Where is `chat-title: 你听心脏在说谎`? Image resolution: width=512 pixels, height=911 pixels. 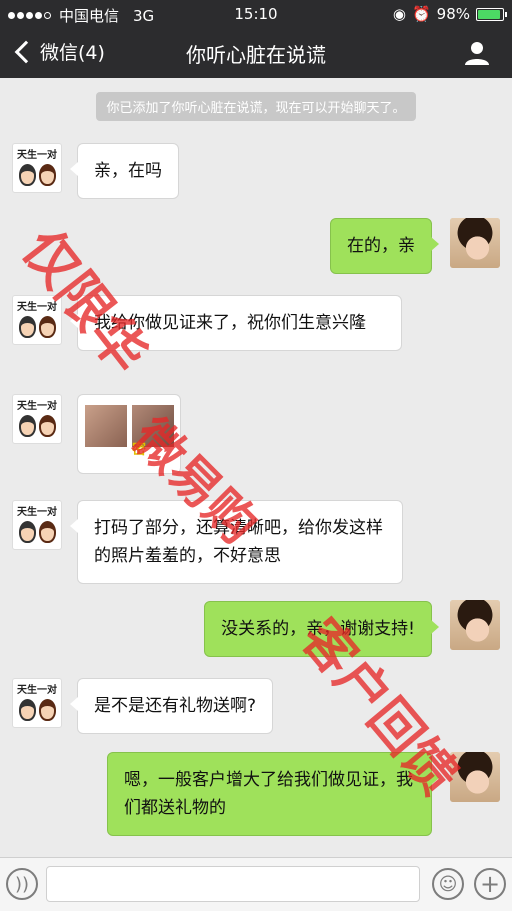 chat-title: 你听心脏在说谎 is located at coordinates (256, 55).